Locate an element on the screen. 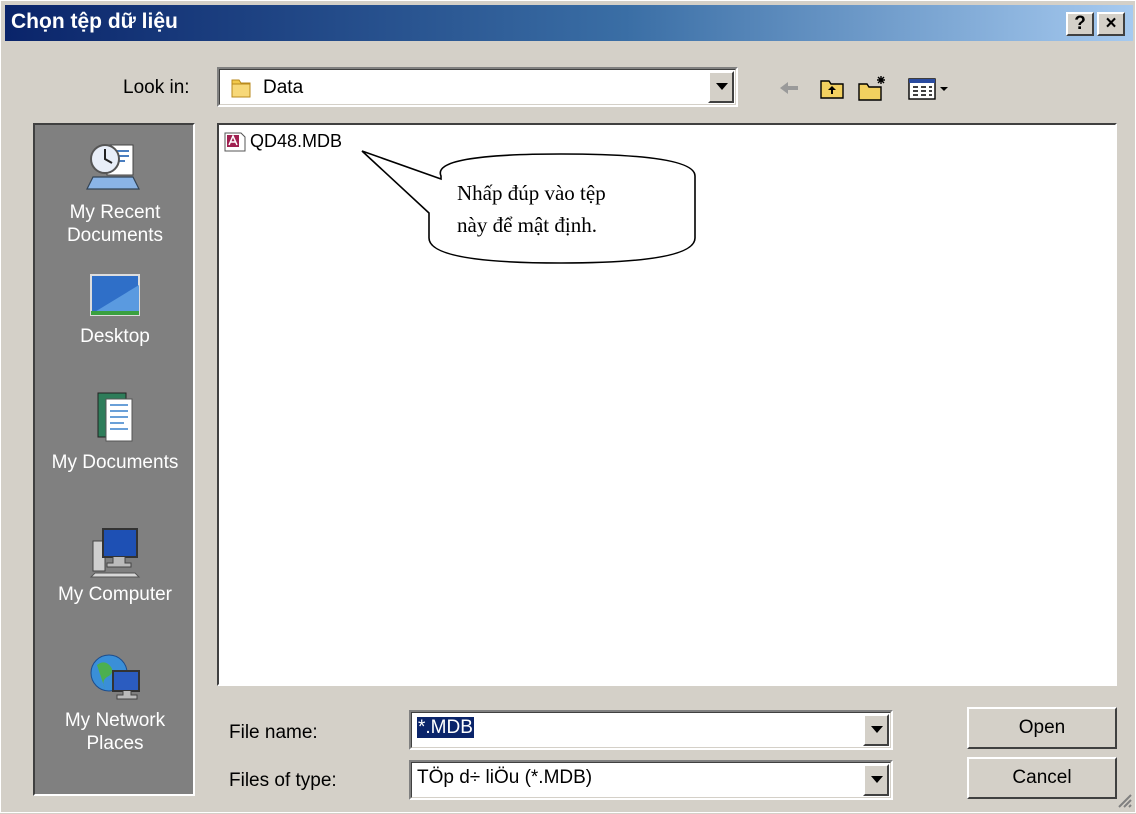 This screenshot has width=1136, height=814. place-label: My Documents is located at coordinates (115, 462).